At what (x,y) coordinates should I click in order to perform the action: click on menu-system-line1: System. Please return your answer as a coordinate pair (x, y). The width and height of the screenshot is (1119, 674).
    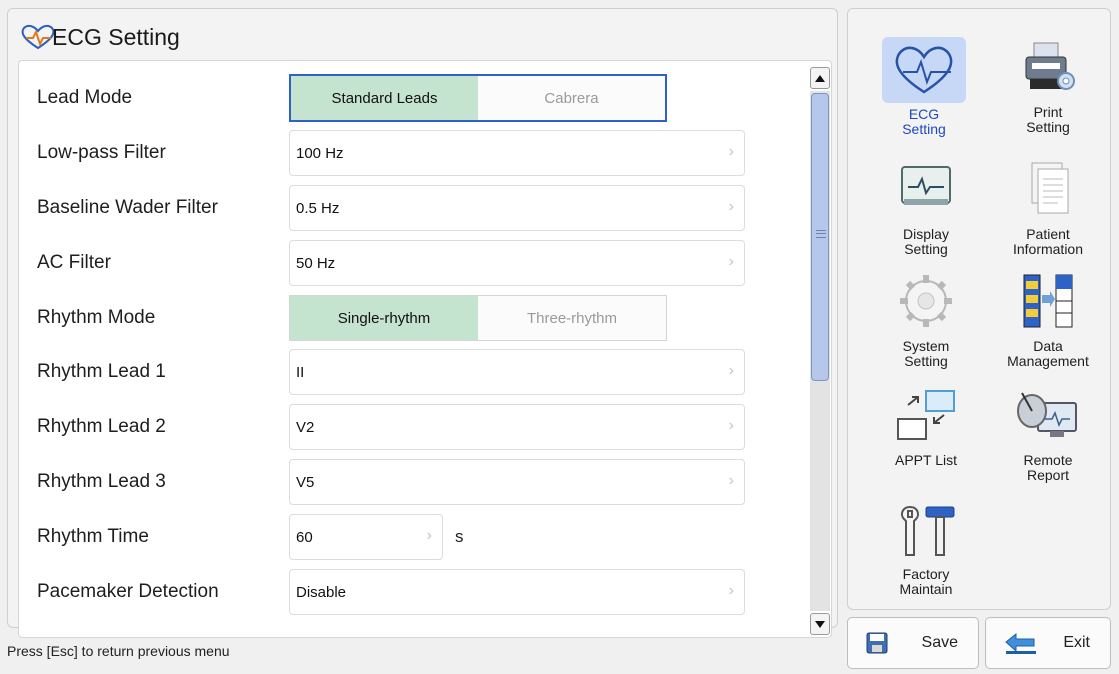
    Looking at the image, I should click on (926, 346).